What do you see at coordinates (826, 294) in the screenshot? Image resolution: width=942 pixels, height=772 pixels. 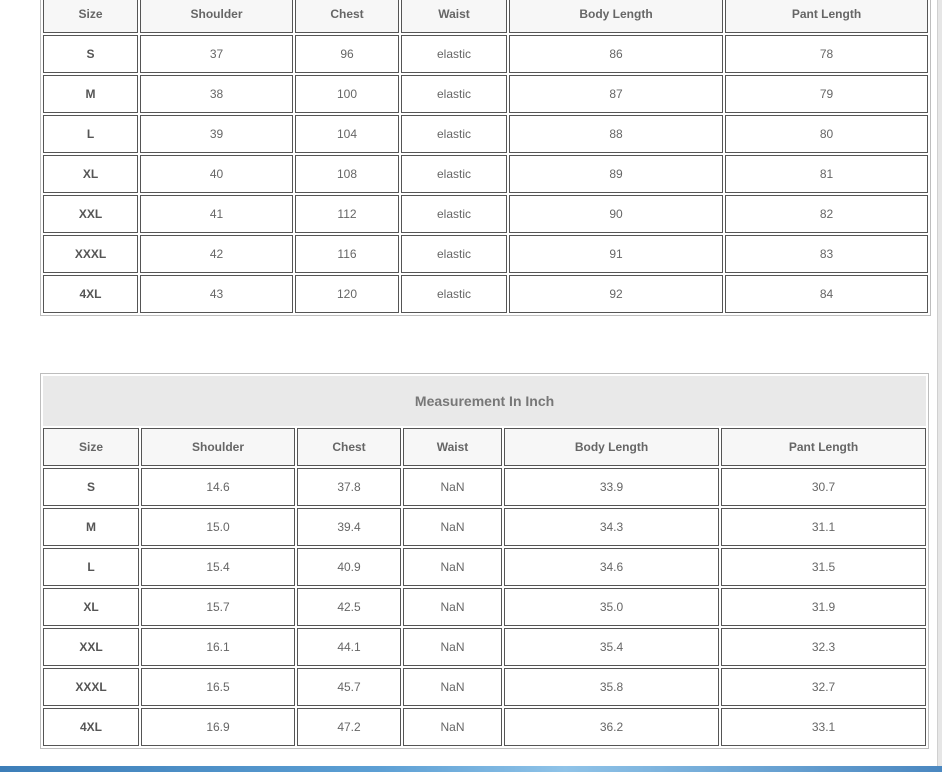 I see `measurement-cell: 84` at bounding box center [826, 294].